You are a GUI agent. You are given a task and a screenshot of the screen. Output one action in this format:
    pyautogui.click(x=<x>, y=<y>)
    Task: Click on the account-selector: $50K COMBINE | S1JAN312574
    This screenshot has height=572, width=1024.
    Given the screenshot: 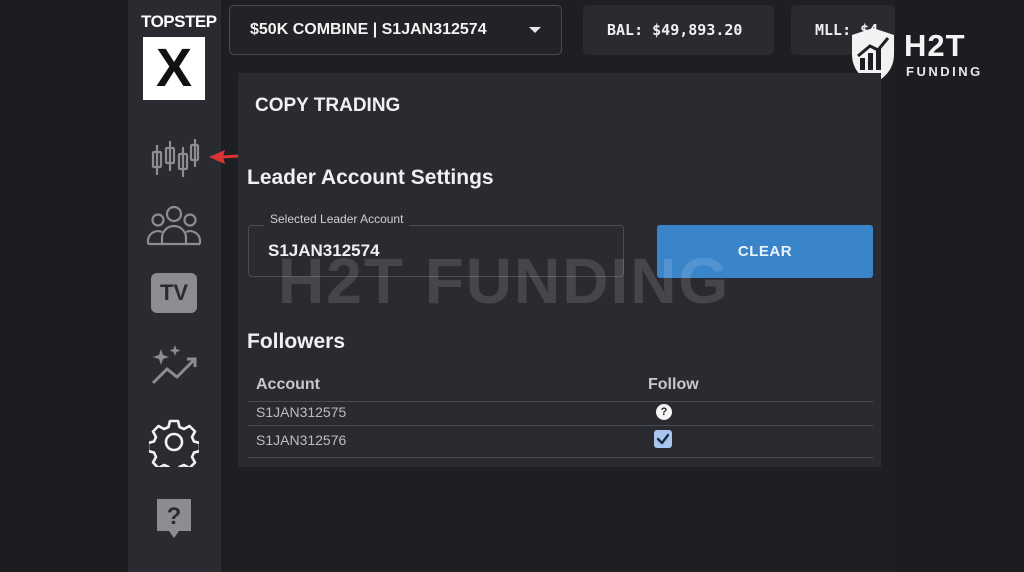 What is the action you would take?
    pyautogui.click(x=395, y=30)
    